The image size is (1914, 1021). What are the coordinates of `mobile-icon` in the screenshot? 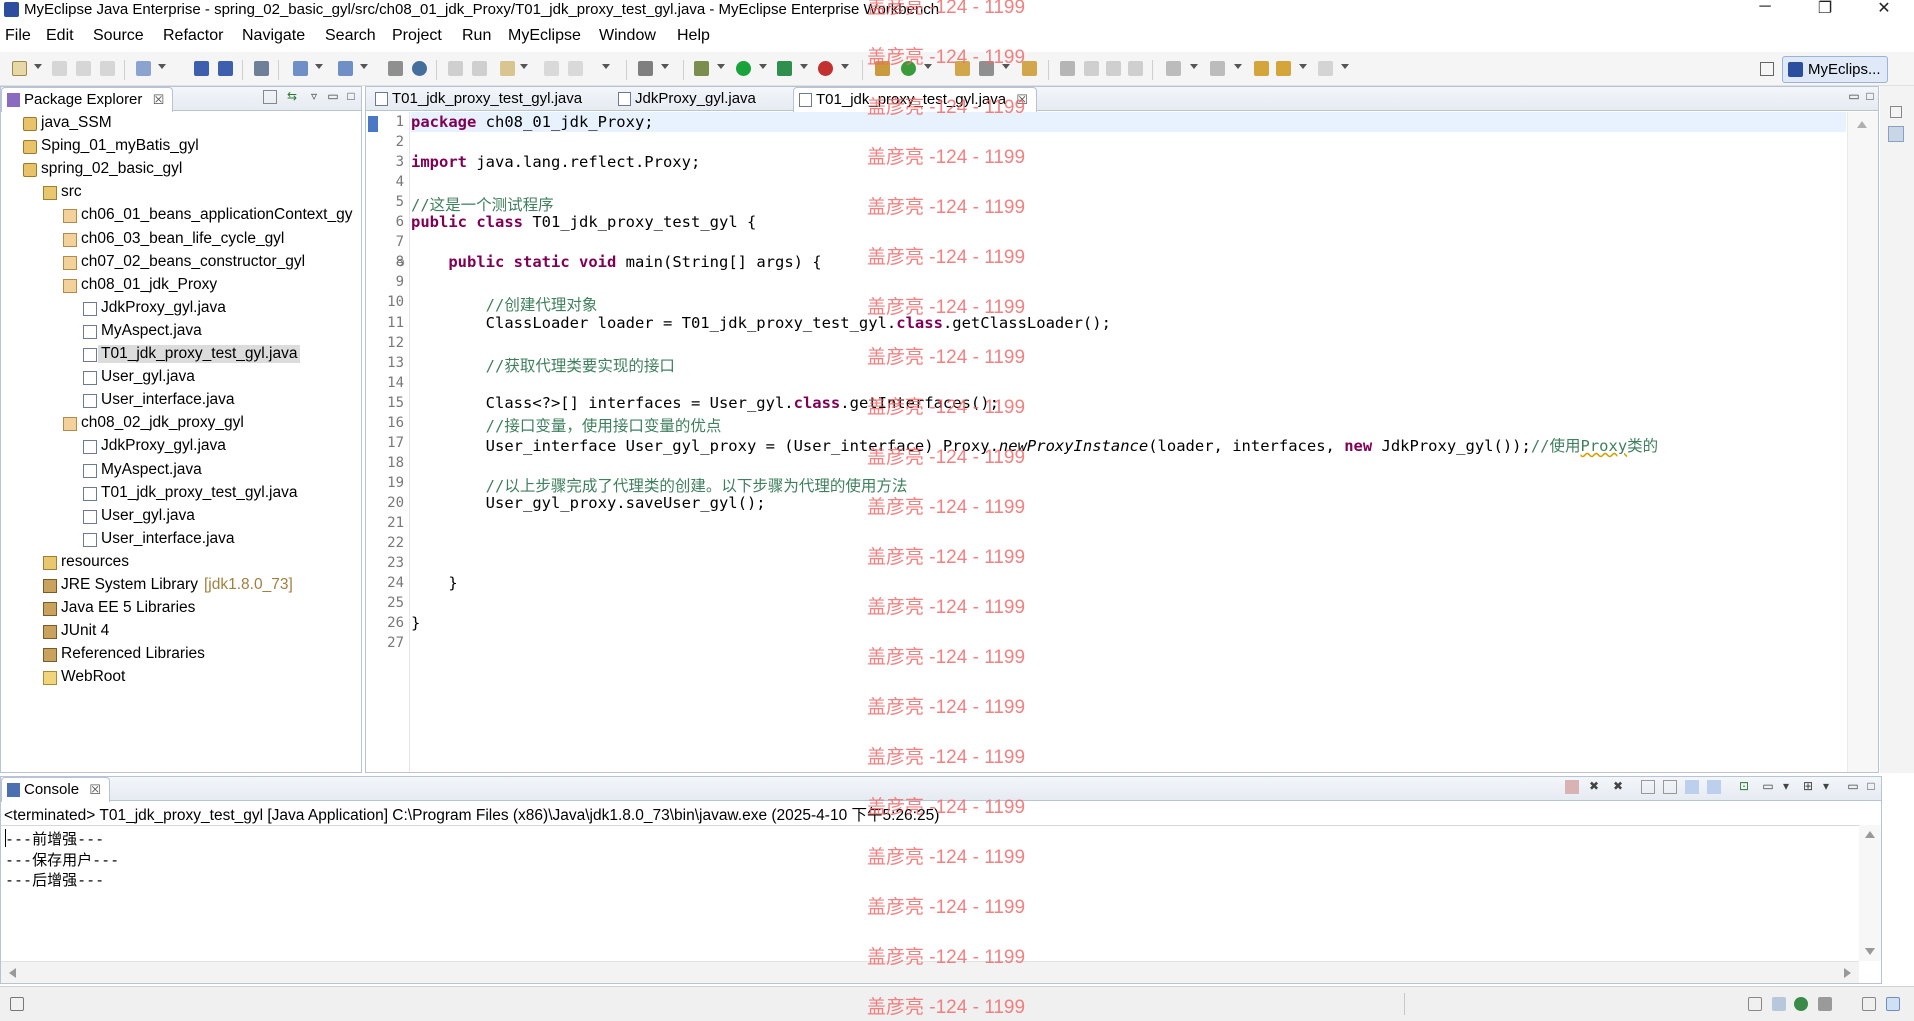 It's located at (551, 68).